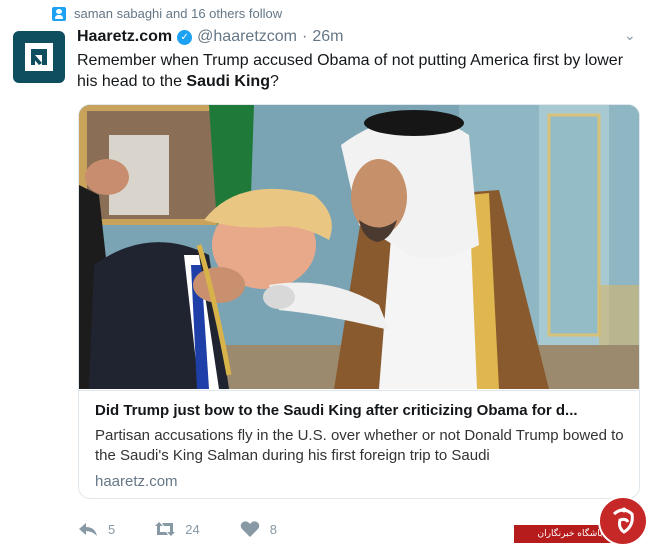 The image size is (650, 547). What do you see at coordinates (59, 13) in the screenshot?
I see `person-icon` at bounding box center [59, 13].